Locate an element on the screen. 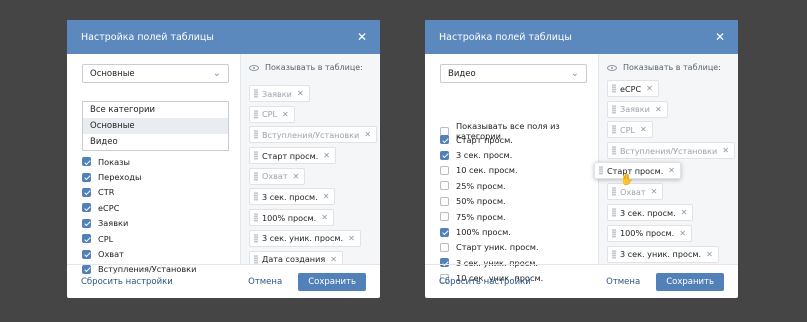  field-checkbox-row: Показы is located at coordinates (139, 161).